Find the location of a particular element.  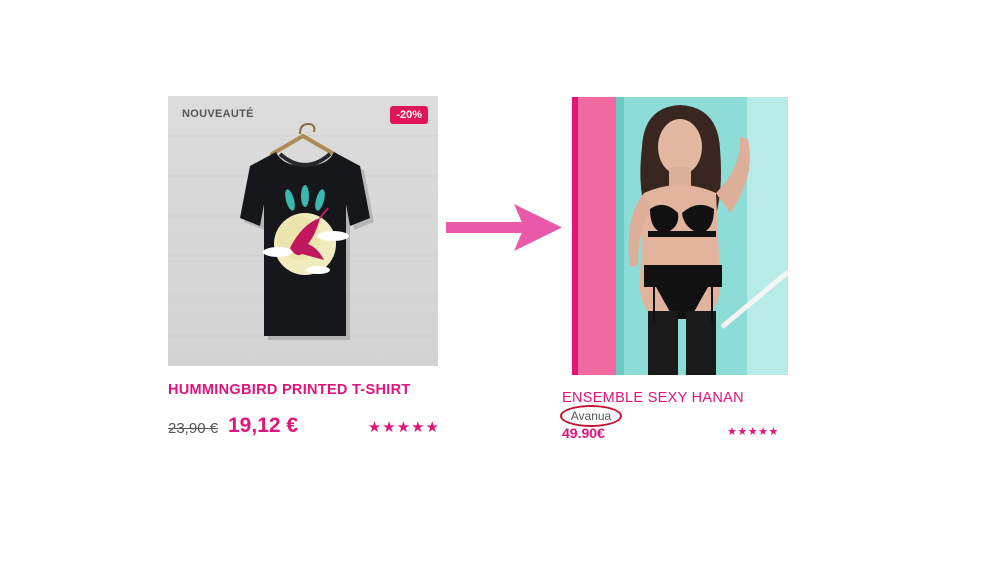

price-row: 23,90 € 19,12 € ★★★★★ is located at coordinates (304, 428).